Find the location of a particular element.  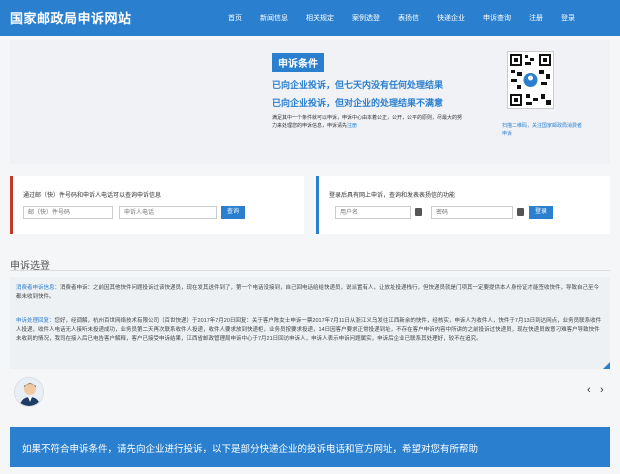

nav-news: 新闻信息 is located at coordinates (274, 18).